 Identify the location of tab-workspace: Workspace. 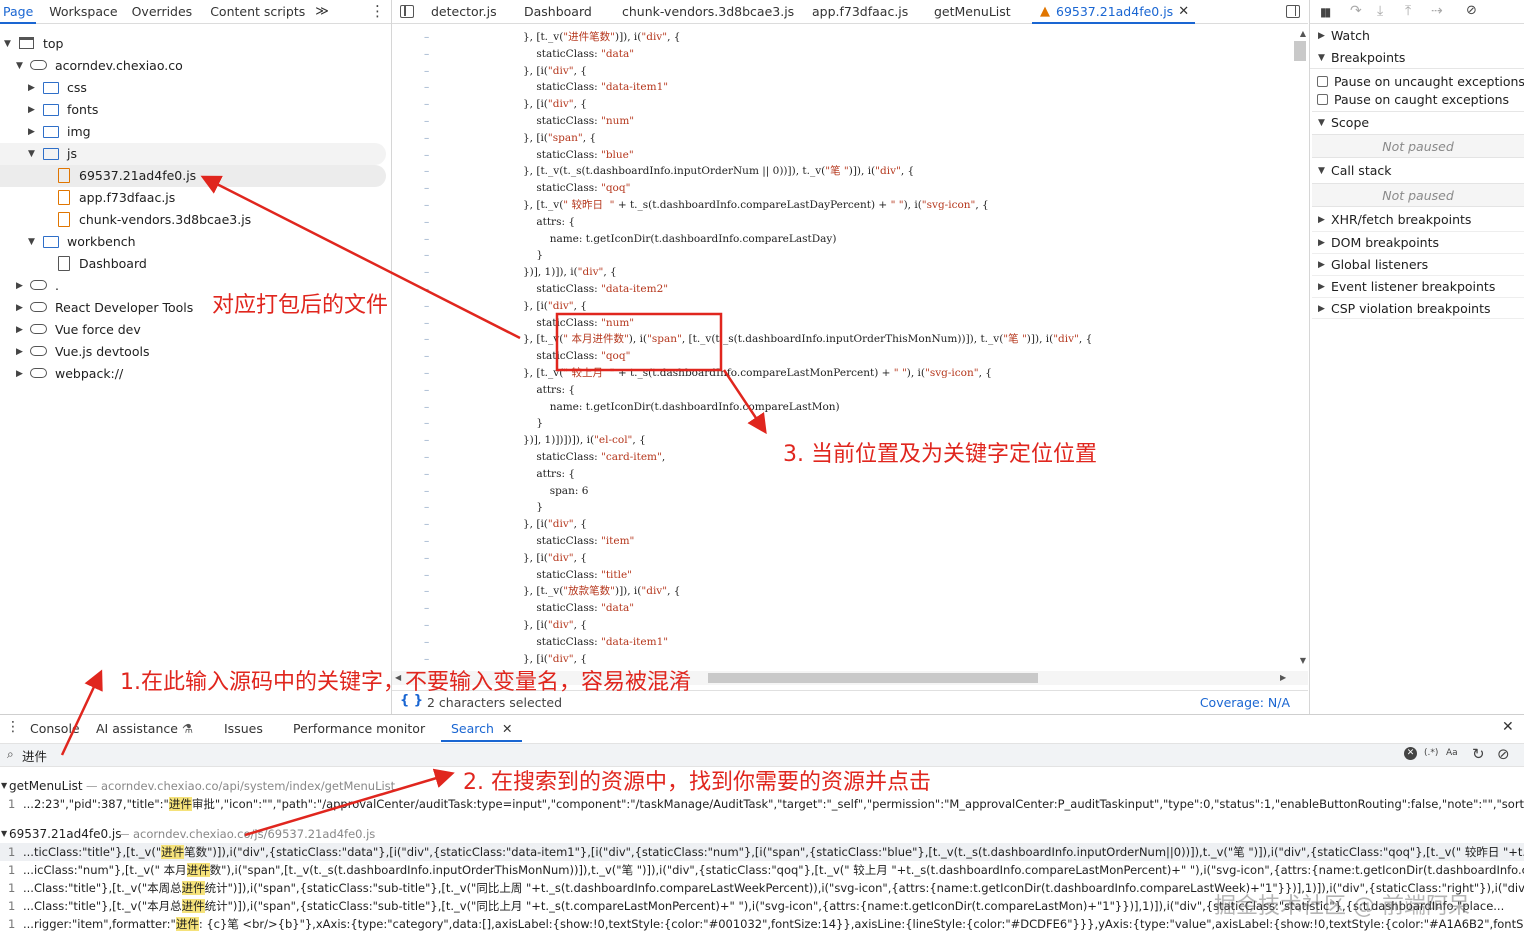
(79, 12).